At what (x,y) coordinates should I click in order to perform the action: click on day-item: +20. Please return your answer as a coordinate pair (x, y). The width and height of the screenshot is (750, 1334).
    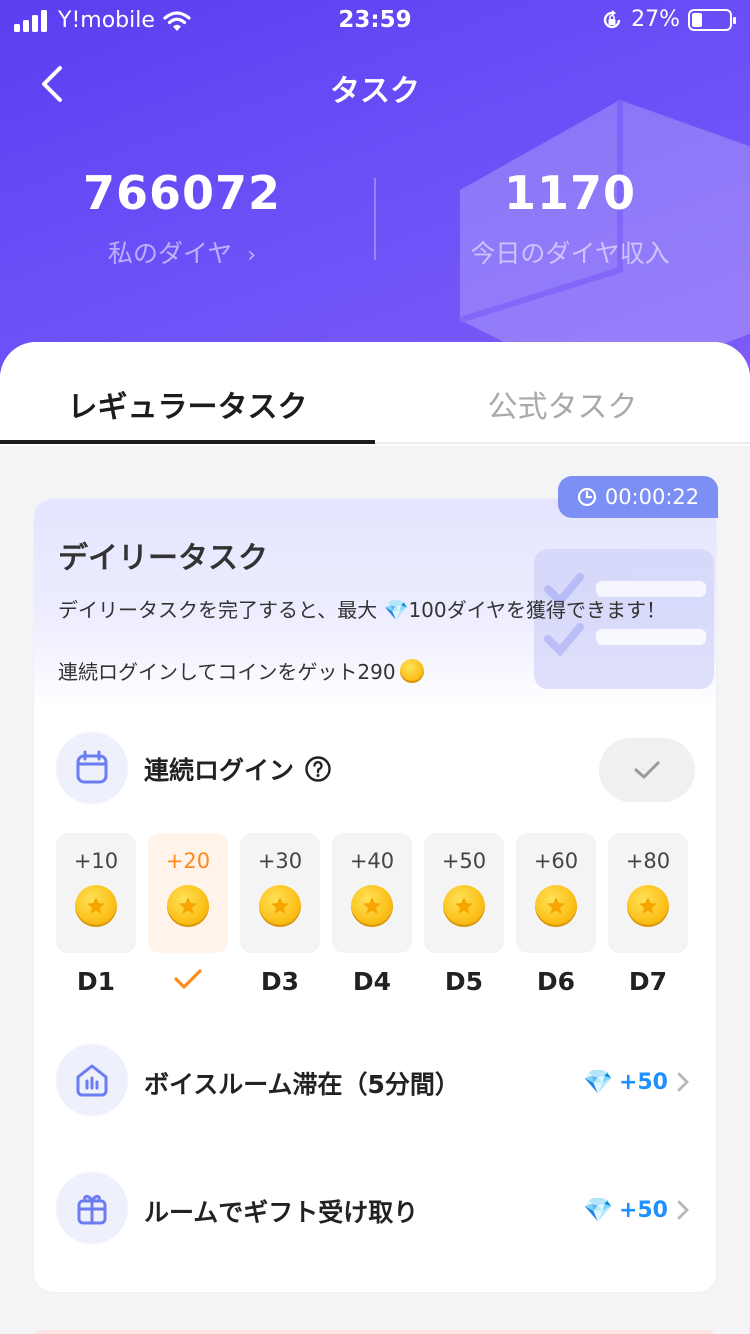
    Looking at the image, I should click on (188, 915).